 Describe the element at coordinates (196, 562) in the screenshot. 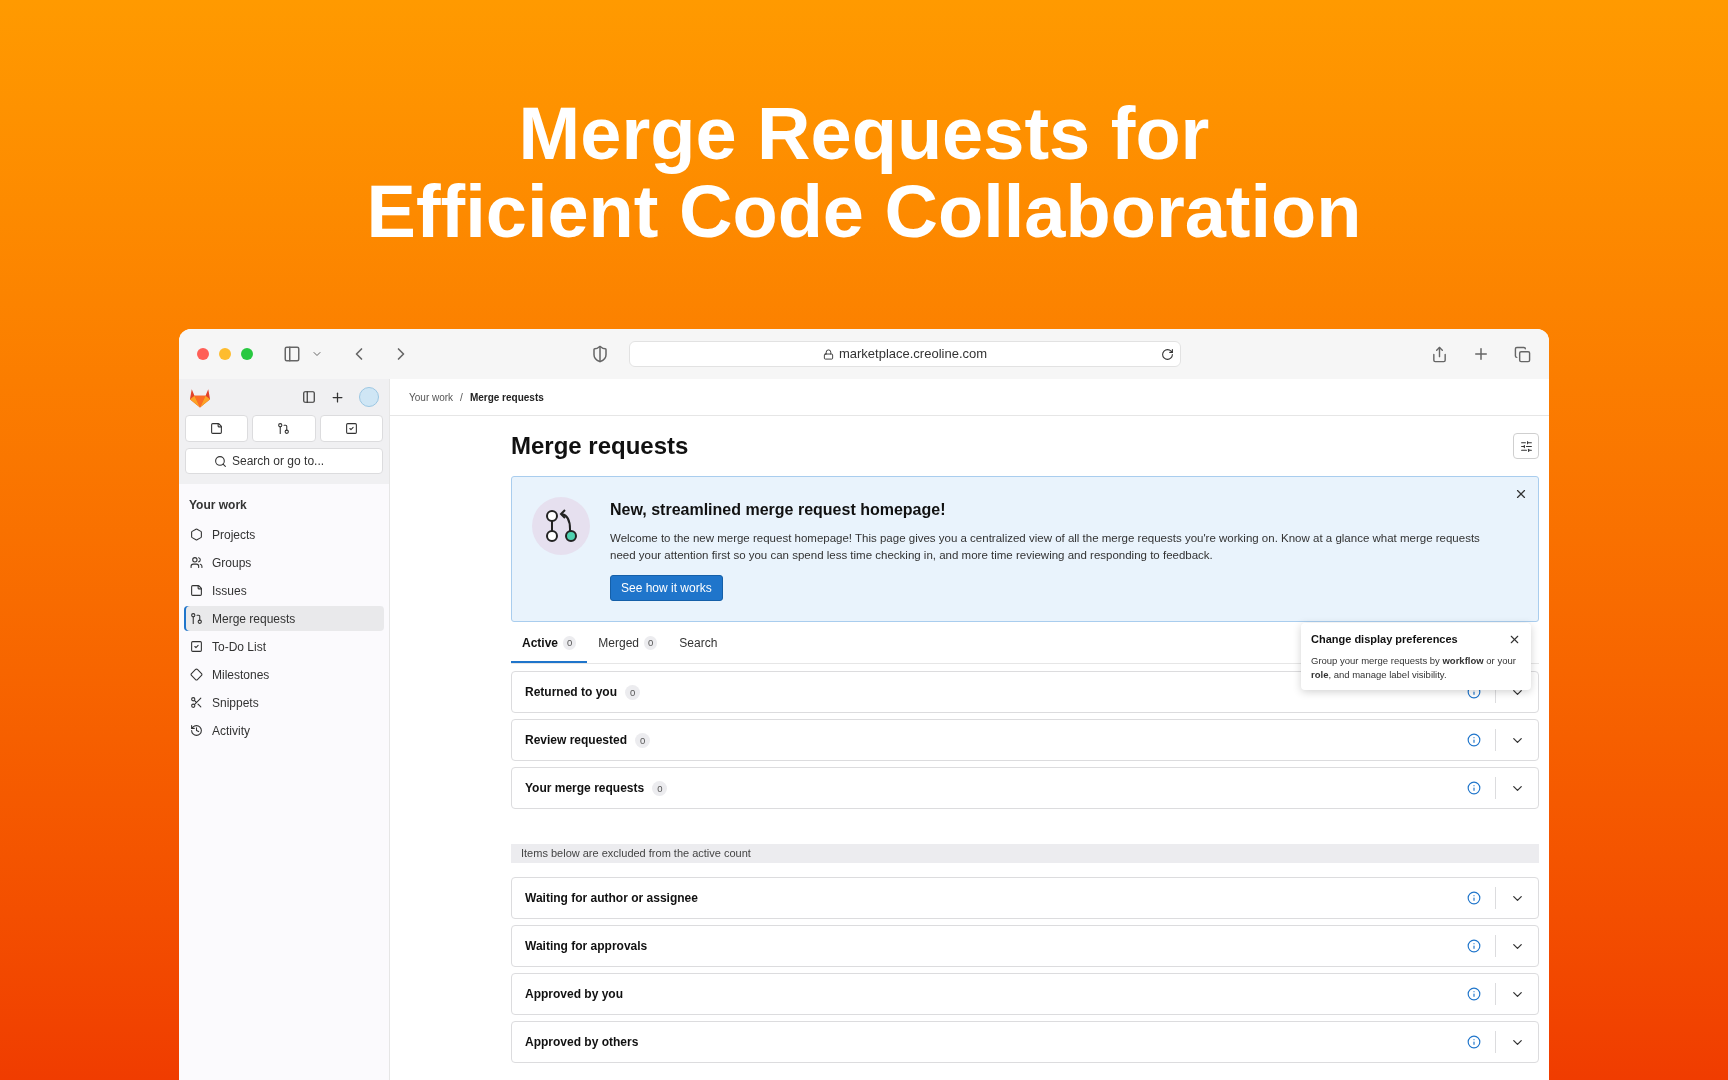

I see `groups-icon` at that location.